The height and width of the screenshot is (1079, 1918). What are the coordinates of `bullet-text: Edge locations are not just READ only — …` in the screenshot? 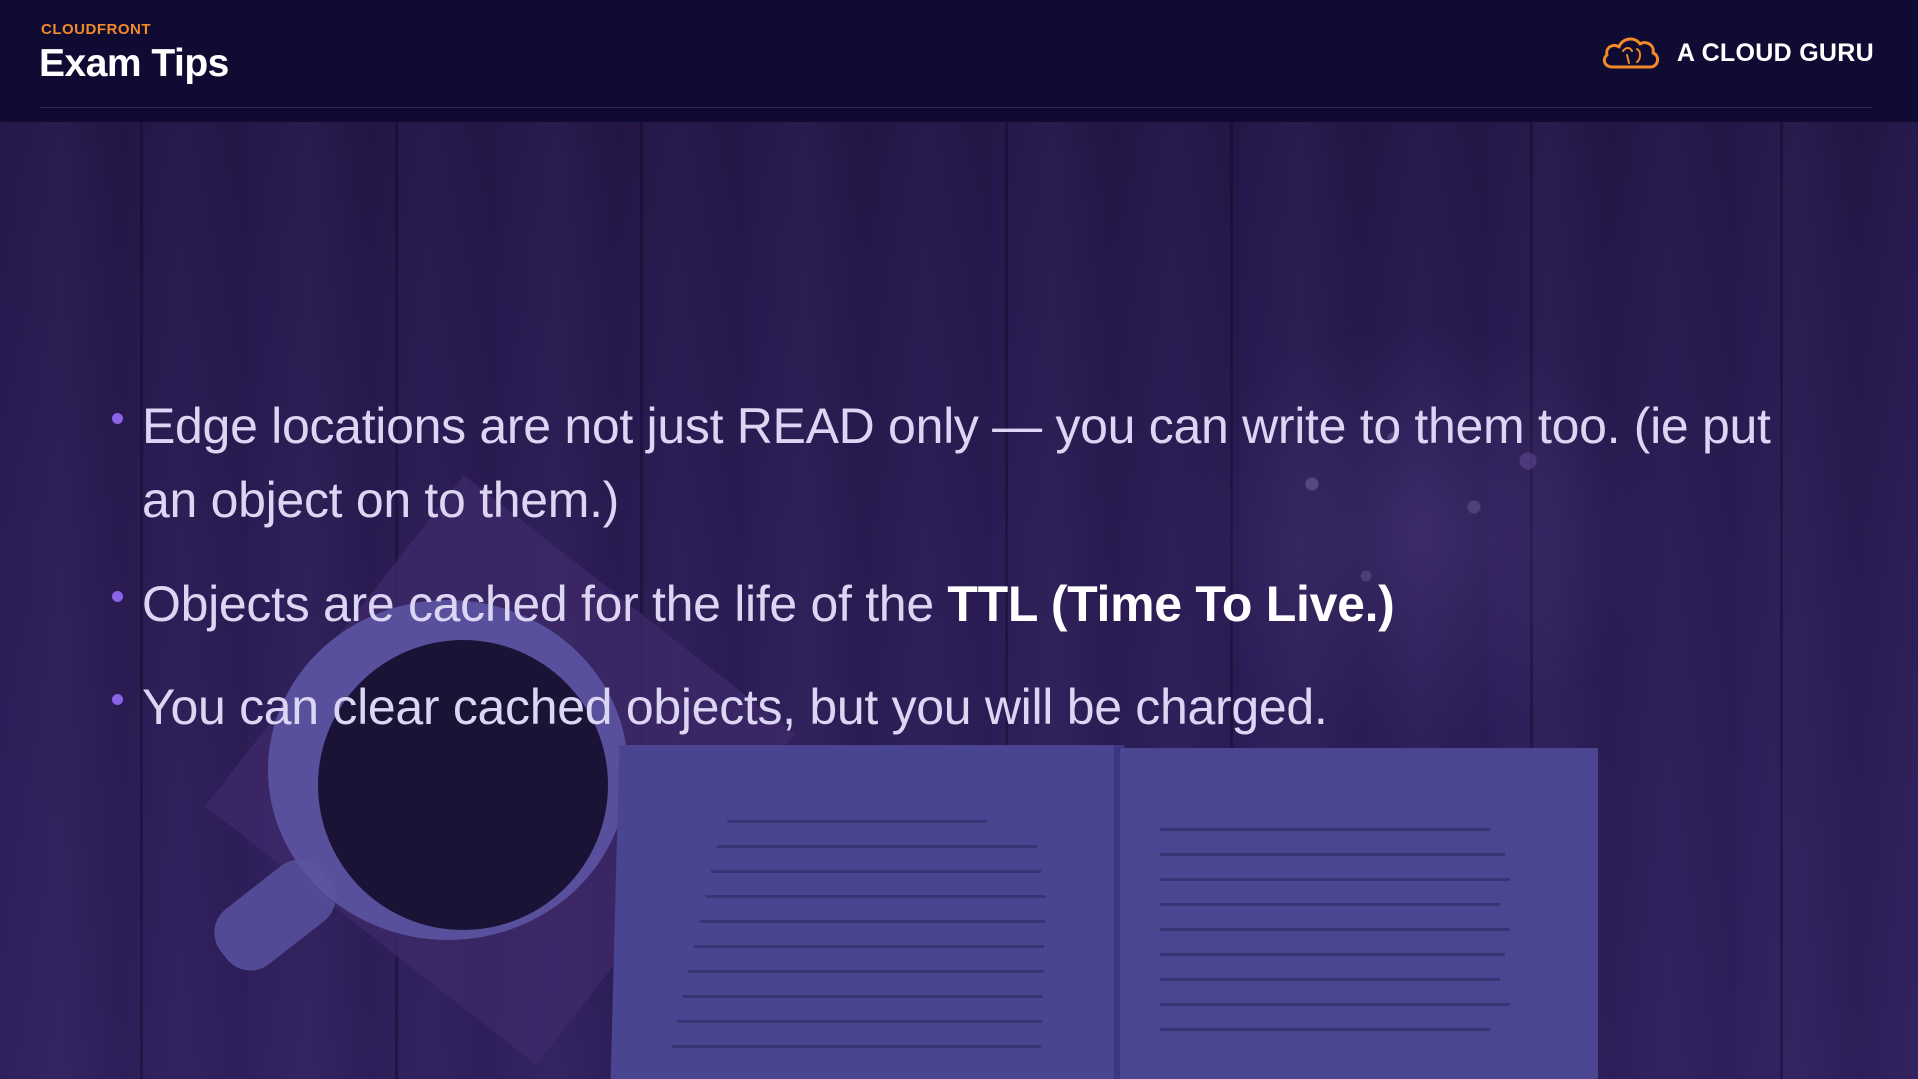 It's located at (956, 463).